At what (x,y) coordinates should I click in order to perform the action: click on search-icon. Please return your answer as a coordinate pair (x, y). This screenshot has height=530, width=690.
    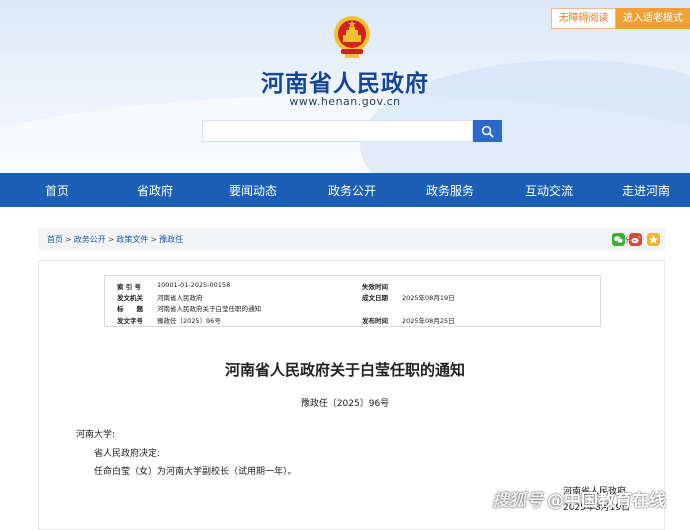
    Looking at the image, I should click on (487, 131).